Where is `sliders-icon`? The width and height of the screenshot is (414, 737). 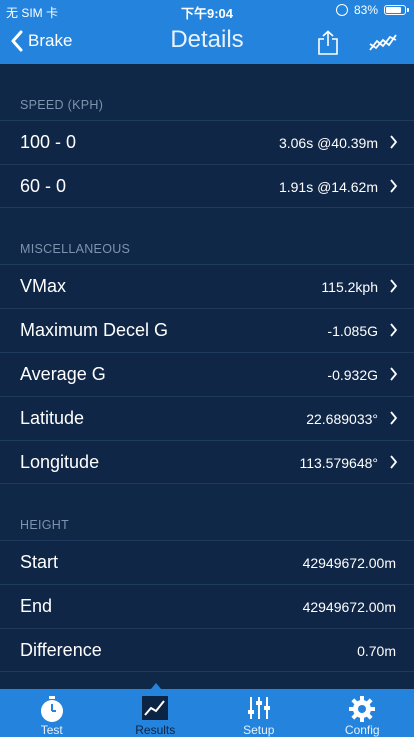 sliders-icon is located at coordinates (258, 708).